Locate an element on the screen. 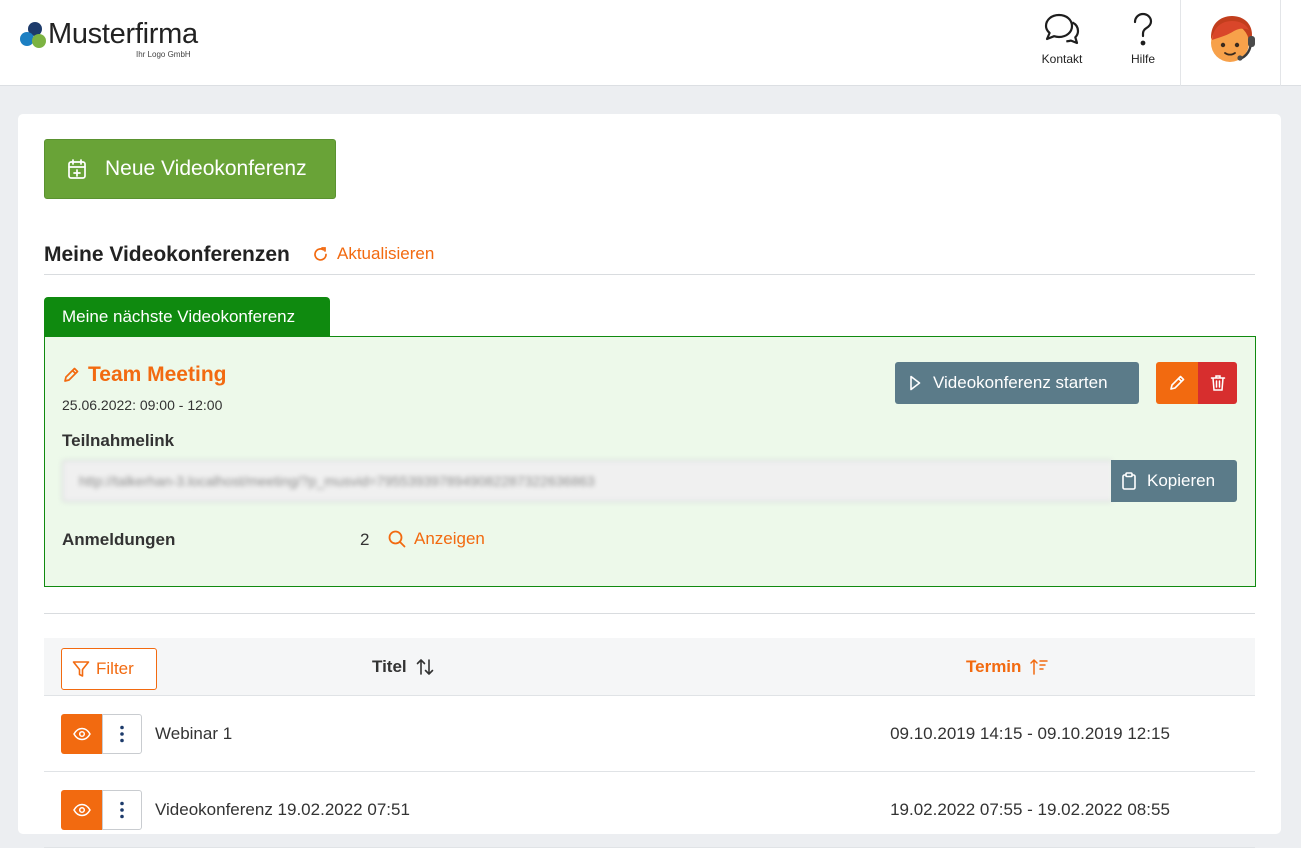 The image size is (1301, 848). filter-button: Filter is located at coordinates (109, 669).